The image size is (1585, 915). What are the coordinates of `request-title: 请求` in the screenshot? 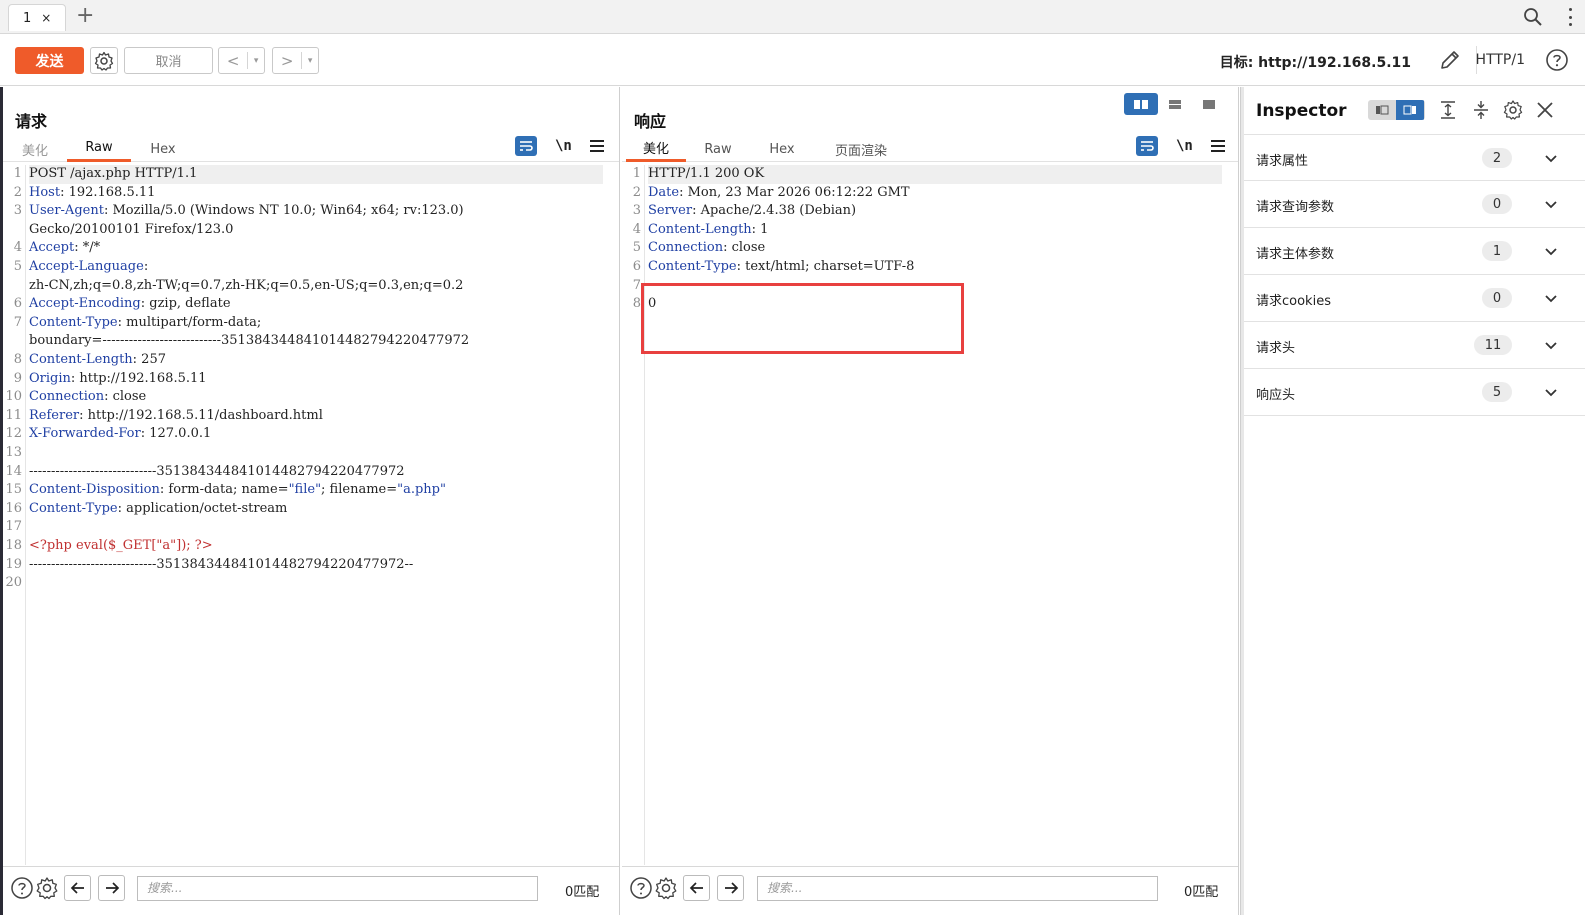 It's located at (31, 121).